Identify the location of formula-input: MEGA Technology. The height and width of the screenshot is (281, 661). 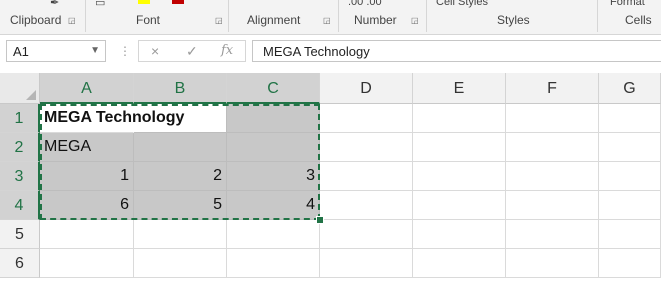
(456, 51).